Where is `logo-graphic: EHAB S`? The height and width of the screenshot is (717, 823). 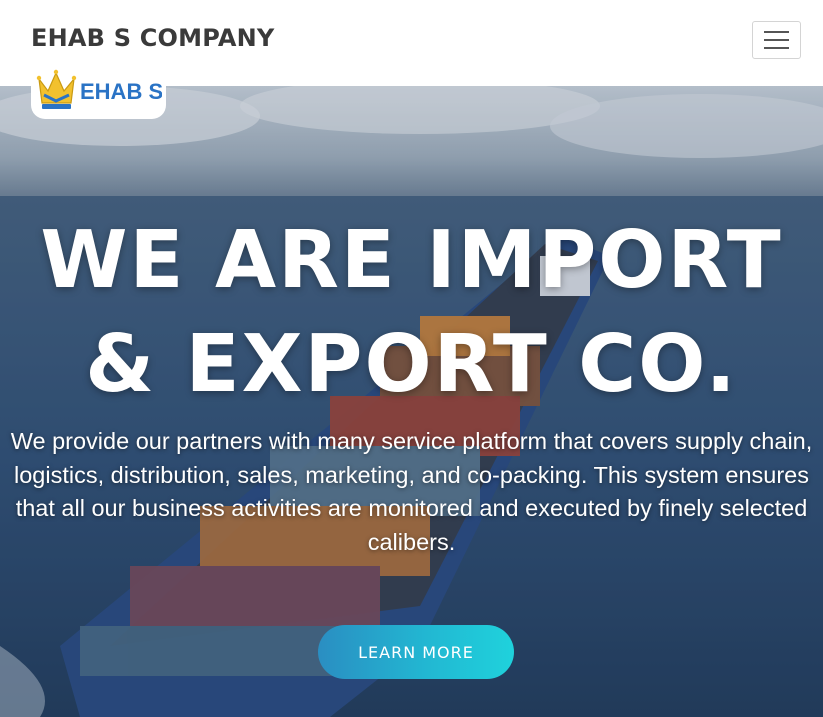 logo-graphic: EHAB S is located at coordinates (99, 89).